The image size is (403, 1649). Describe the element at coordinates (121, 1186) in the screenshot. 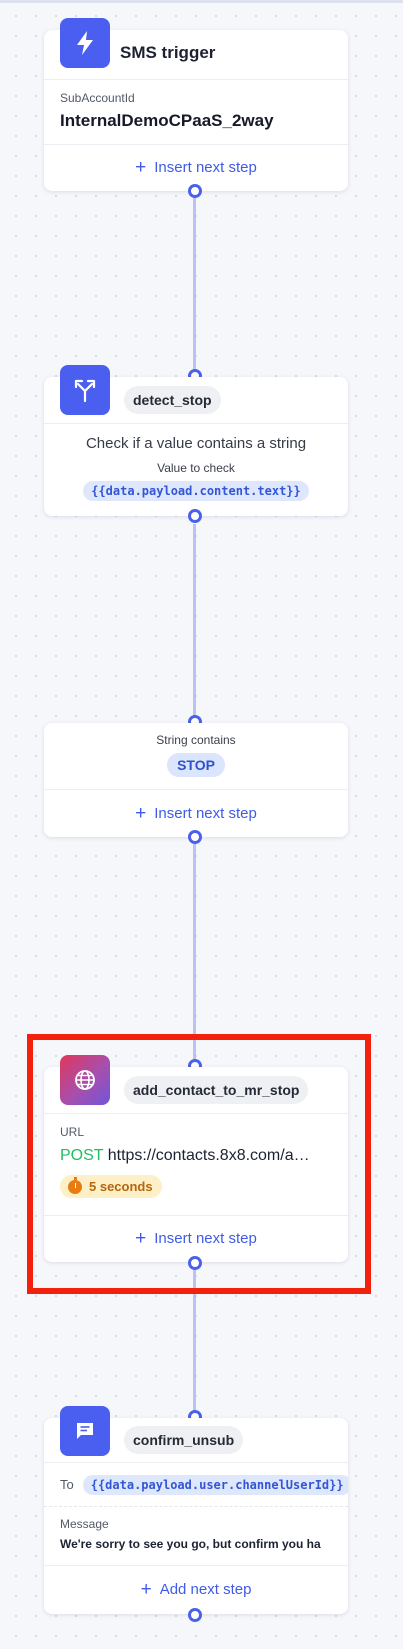

I see `delay-value: 5 seconds` at that location.